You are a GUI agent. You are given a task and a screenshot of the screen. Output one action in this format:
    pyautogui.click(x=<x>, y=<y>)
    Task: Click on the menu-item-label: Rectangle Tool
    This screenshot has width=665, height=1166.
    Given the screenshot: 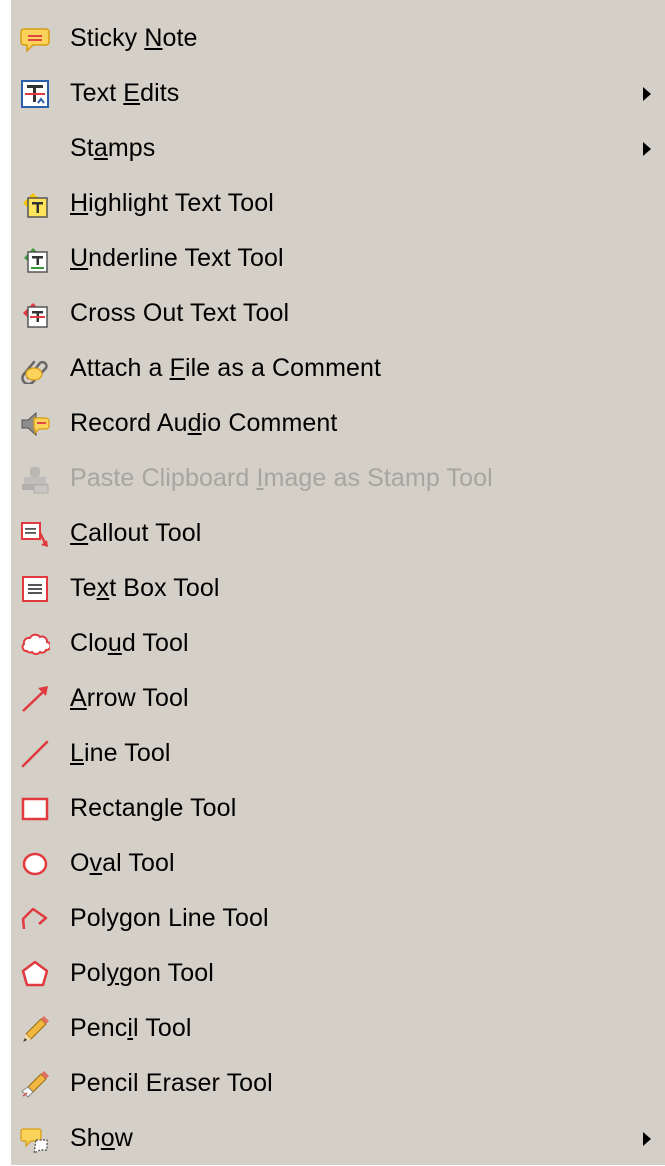 What is the action you would take?
    pyautogui.click(x=153, y=808)
    